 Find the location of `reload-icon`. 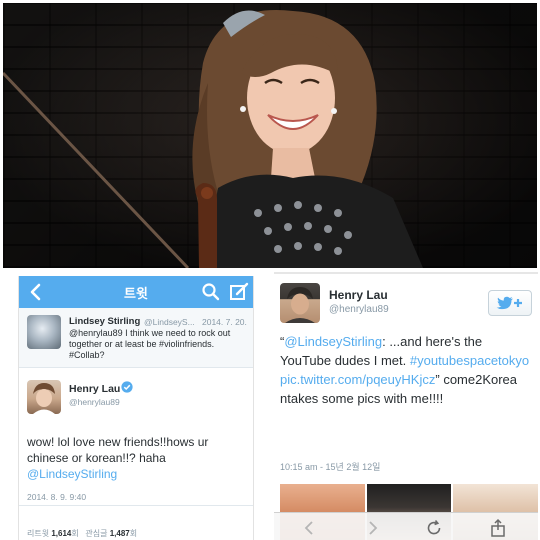

reload-icon is located at coordinates (434, 528).